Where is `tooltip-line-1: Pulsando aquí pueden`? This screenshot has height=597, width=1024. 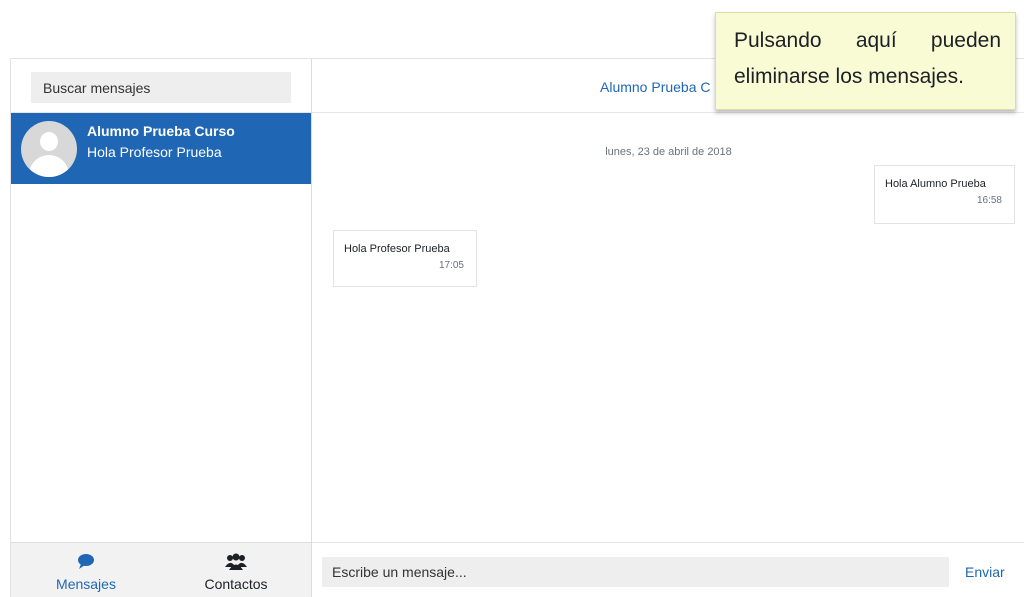 tooltip-line-1: Pulsando aquí pueden is located at coordinates (867, 41).